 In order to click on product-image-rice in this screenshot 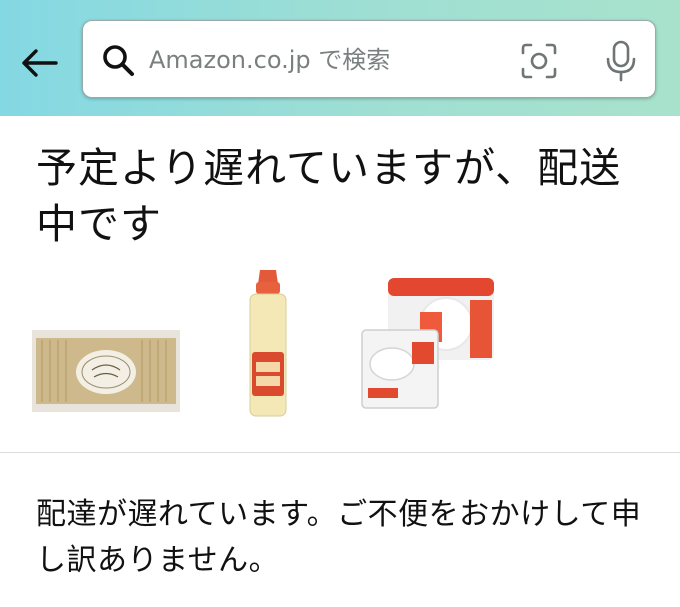, I will do `click(428, 342)`.